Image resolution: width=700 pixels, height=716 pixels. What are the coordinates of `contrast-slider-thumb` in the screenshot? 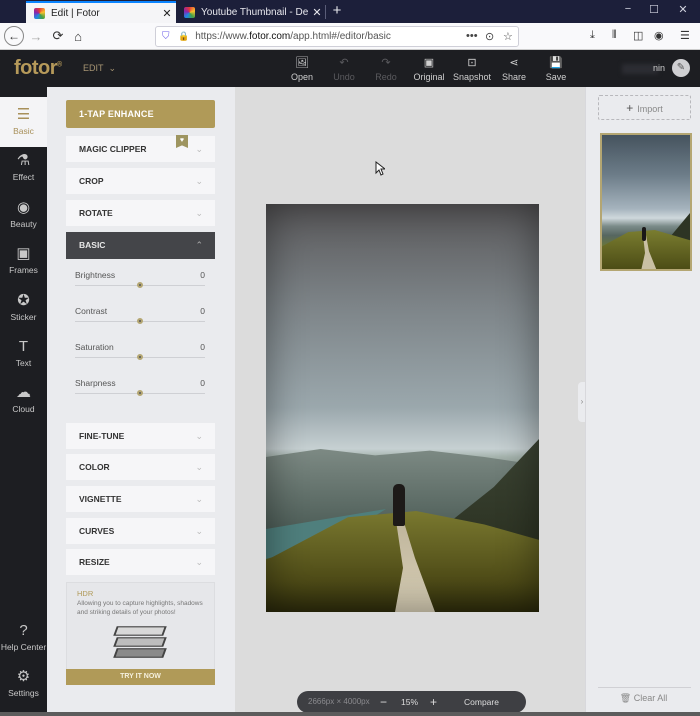 It's located at (140, 321).